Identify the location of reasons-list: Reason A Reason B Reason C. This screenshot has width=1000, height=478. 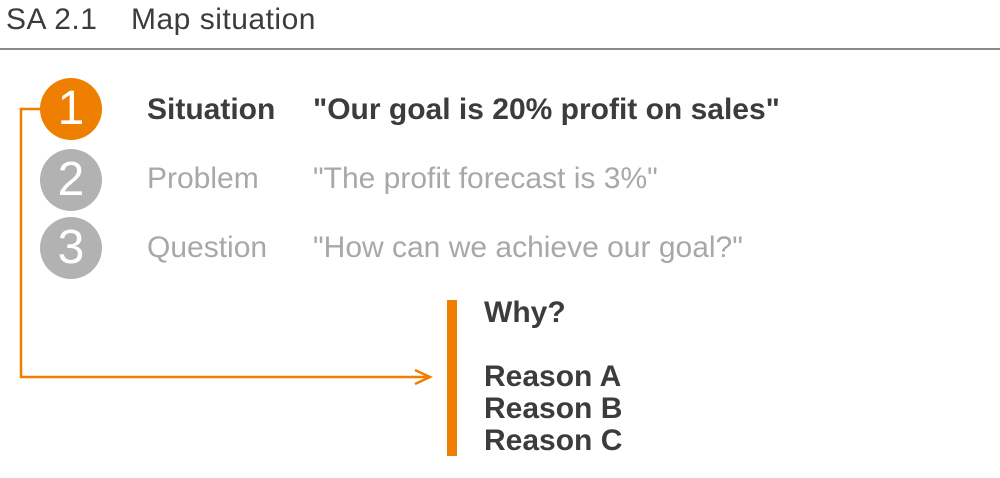
(553, 409).